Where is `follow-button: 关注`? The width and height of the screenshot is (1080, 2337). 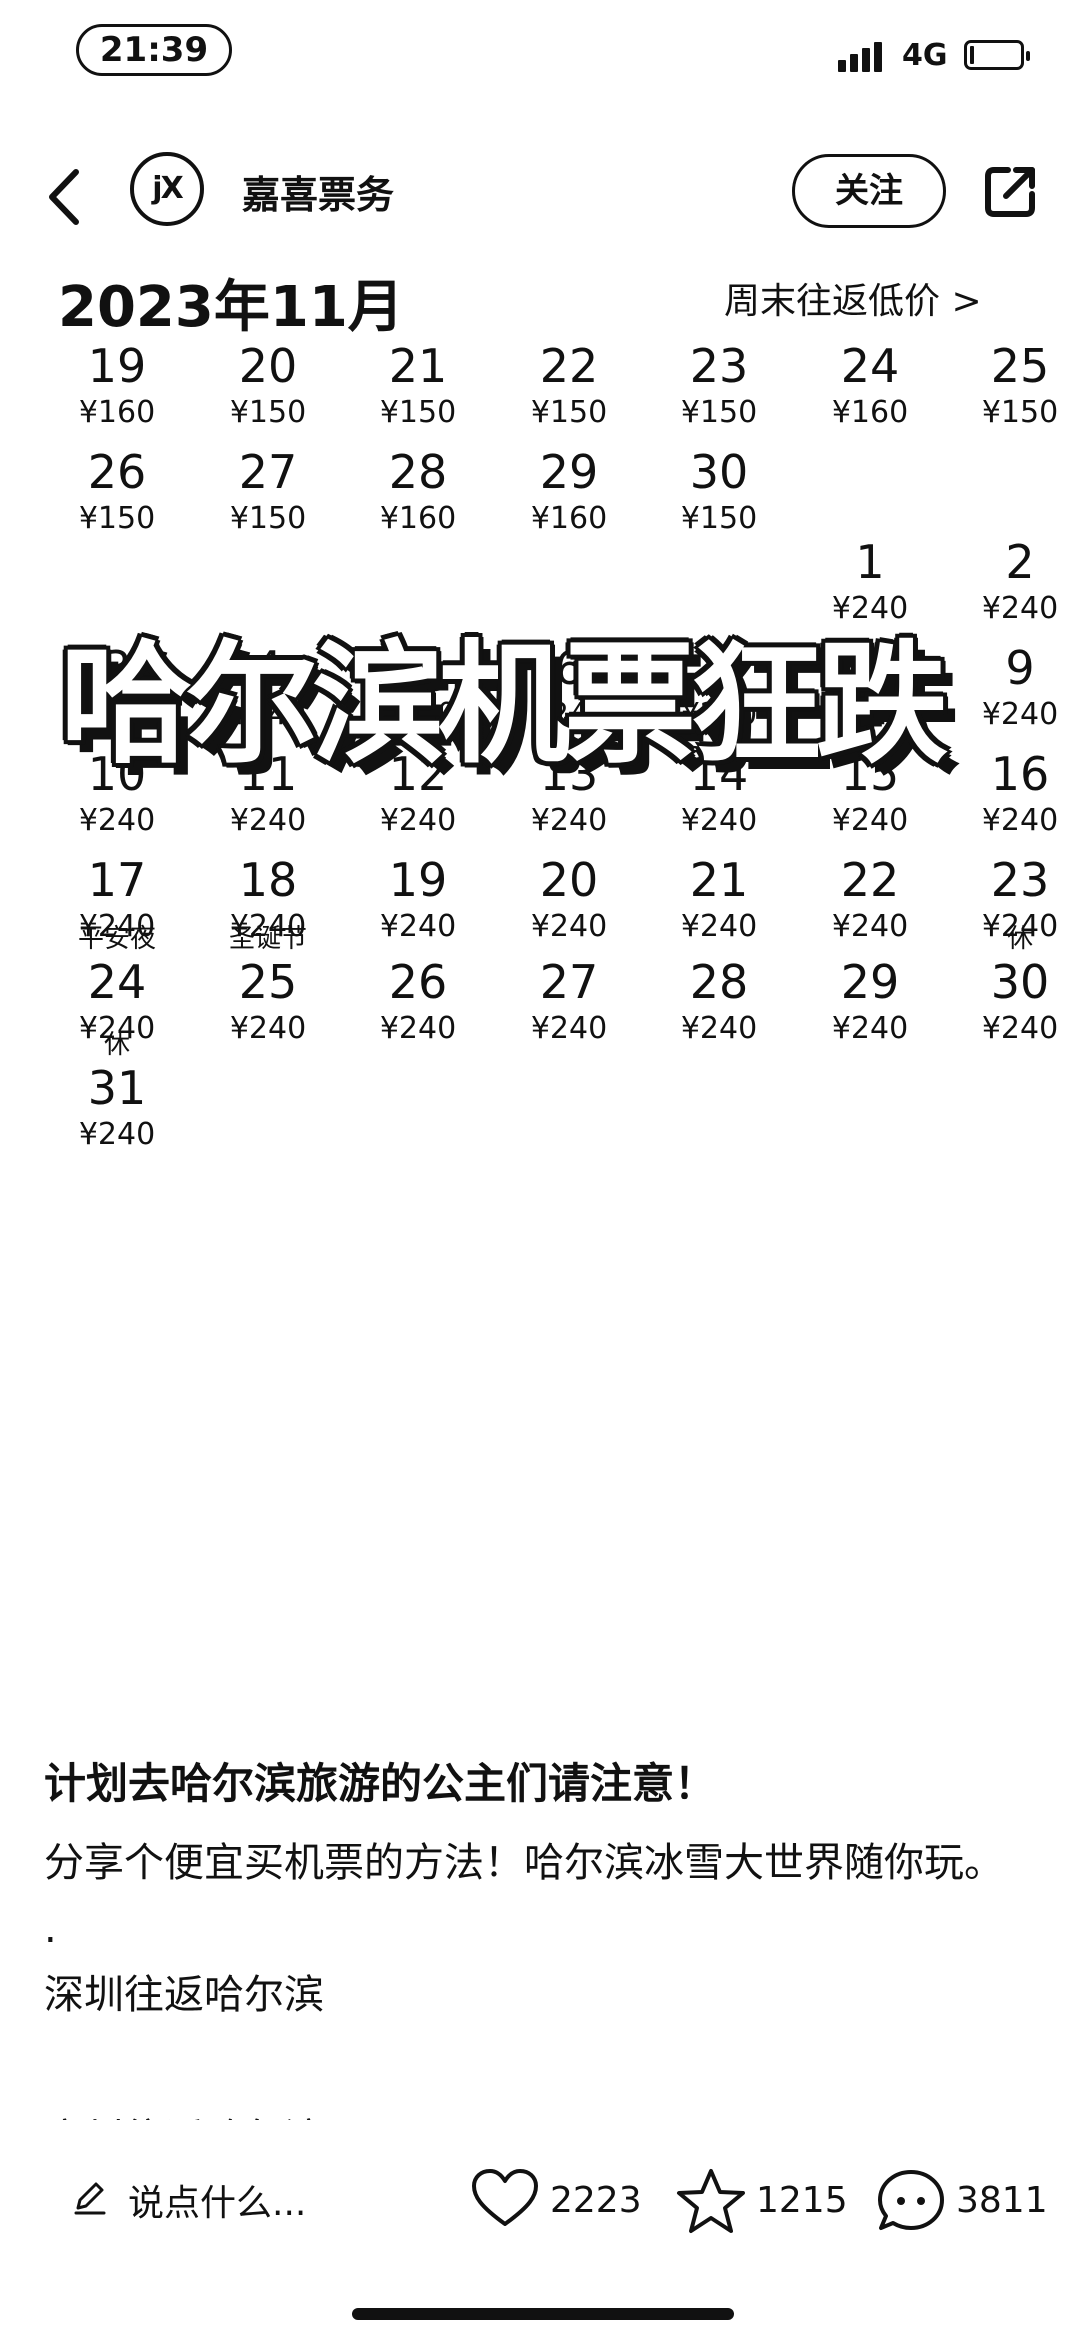
follow-button: 关注 is located at coordinates (869, 191).